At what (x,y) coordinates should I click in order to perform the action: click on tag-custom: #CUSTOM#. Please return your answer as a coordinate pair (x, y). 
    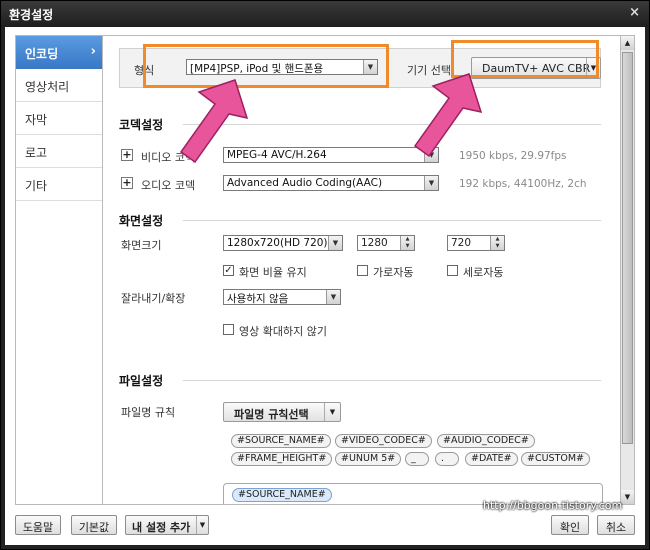
    Looking at the image, I should click on (556, 459).